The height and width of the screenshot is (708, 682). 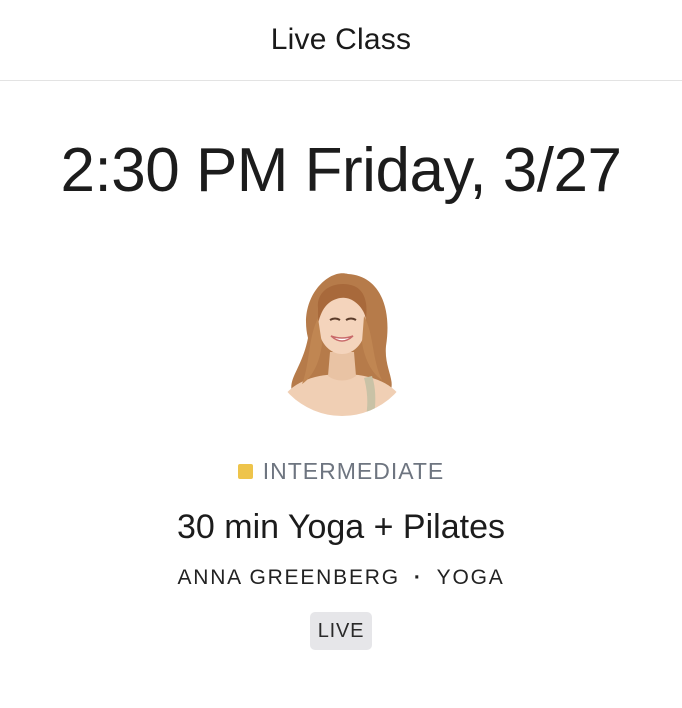 I want to click on header-bar: Live Class, so click(x=341, y=40).